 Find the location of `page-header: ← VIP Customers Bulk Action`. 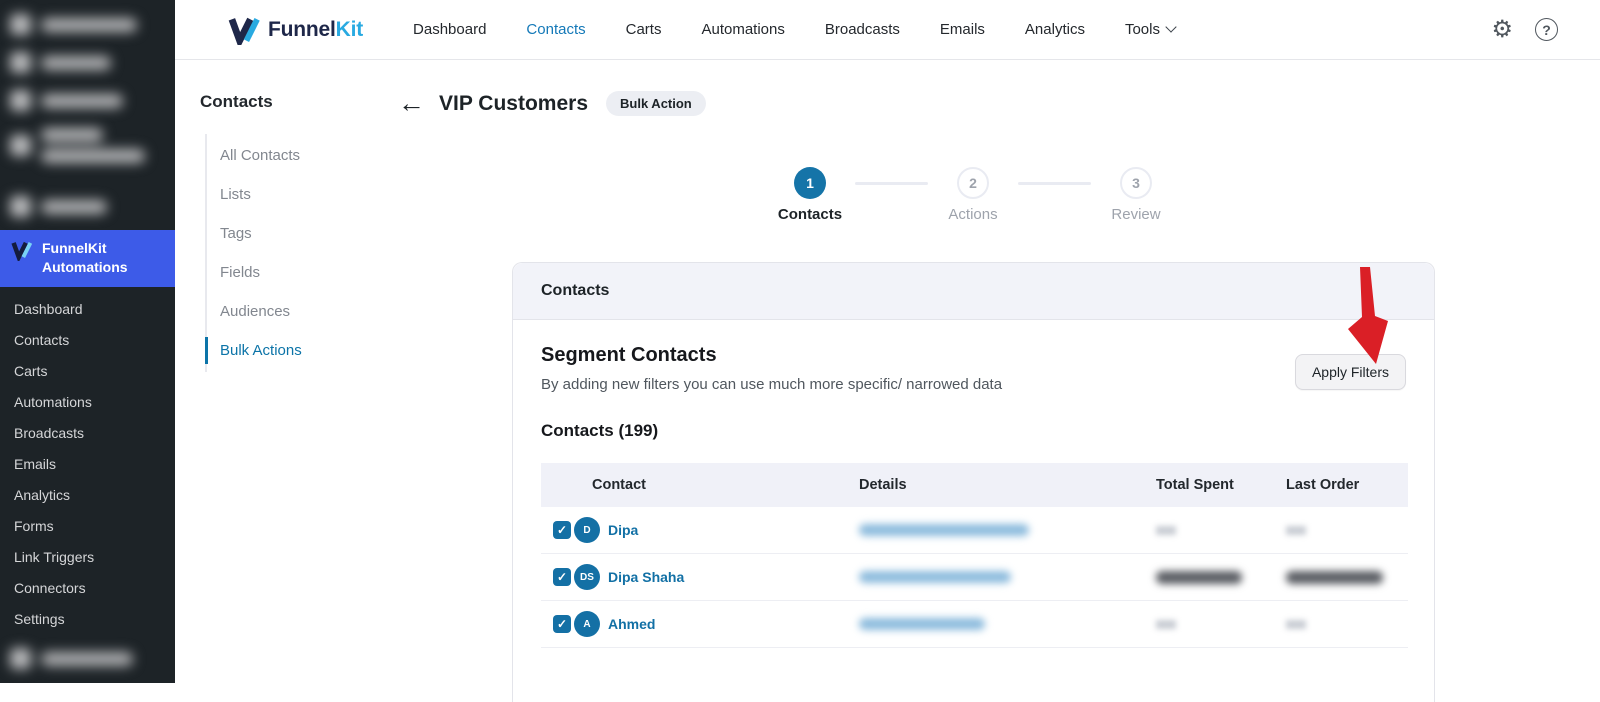

page-header: ← VIP Customers Bulk Action is located at coordinates (552, 103).